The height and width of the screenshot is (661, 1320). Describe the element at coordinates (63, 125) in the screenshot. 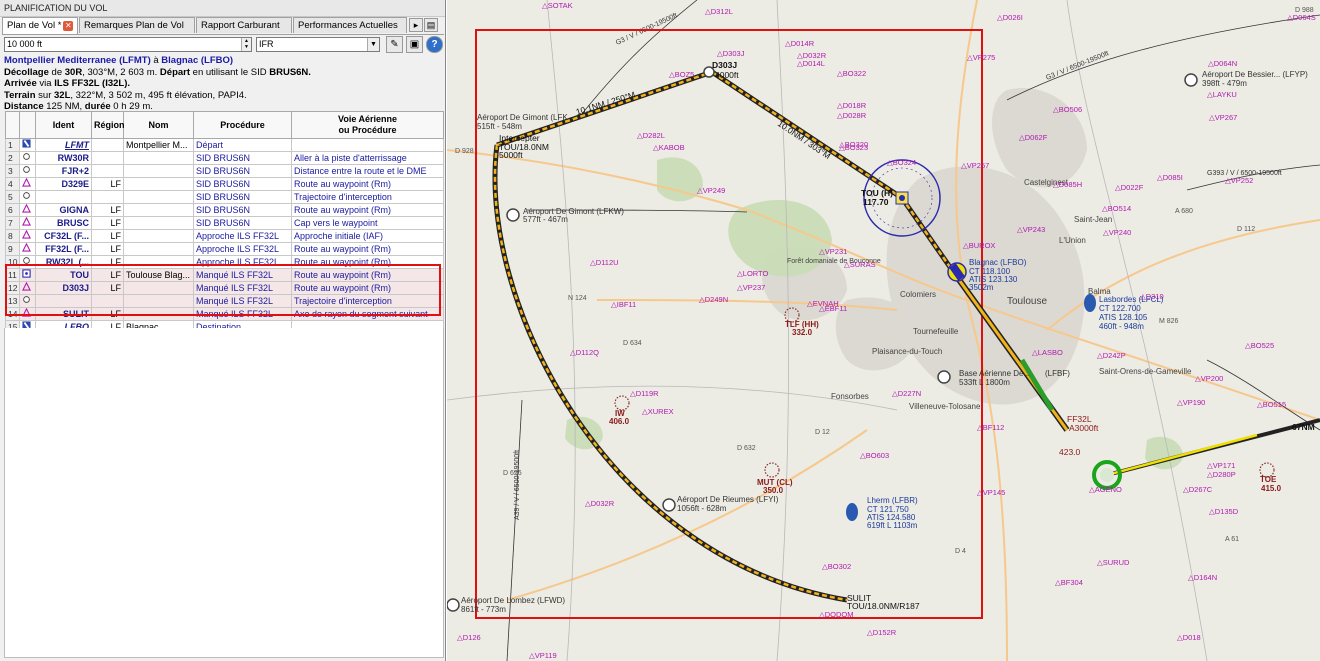

I see `col-ident: Ident` at that location.